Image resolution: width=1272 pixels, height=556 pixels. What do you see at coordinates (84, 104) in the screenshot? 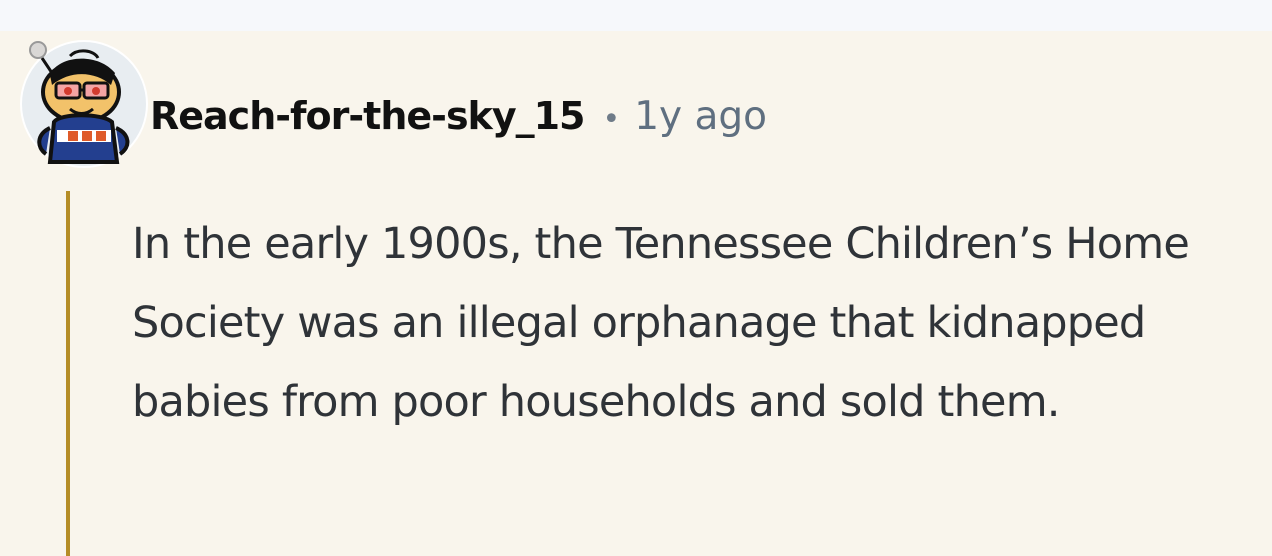
I see `snoo-avatar-icon` at bounding box center [84, 104].